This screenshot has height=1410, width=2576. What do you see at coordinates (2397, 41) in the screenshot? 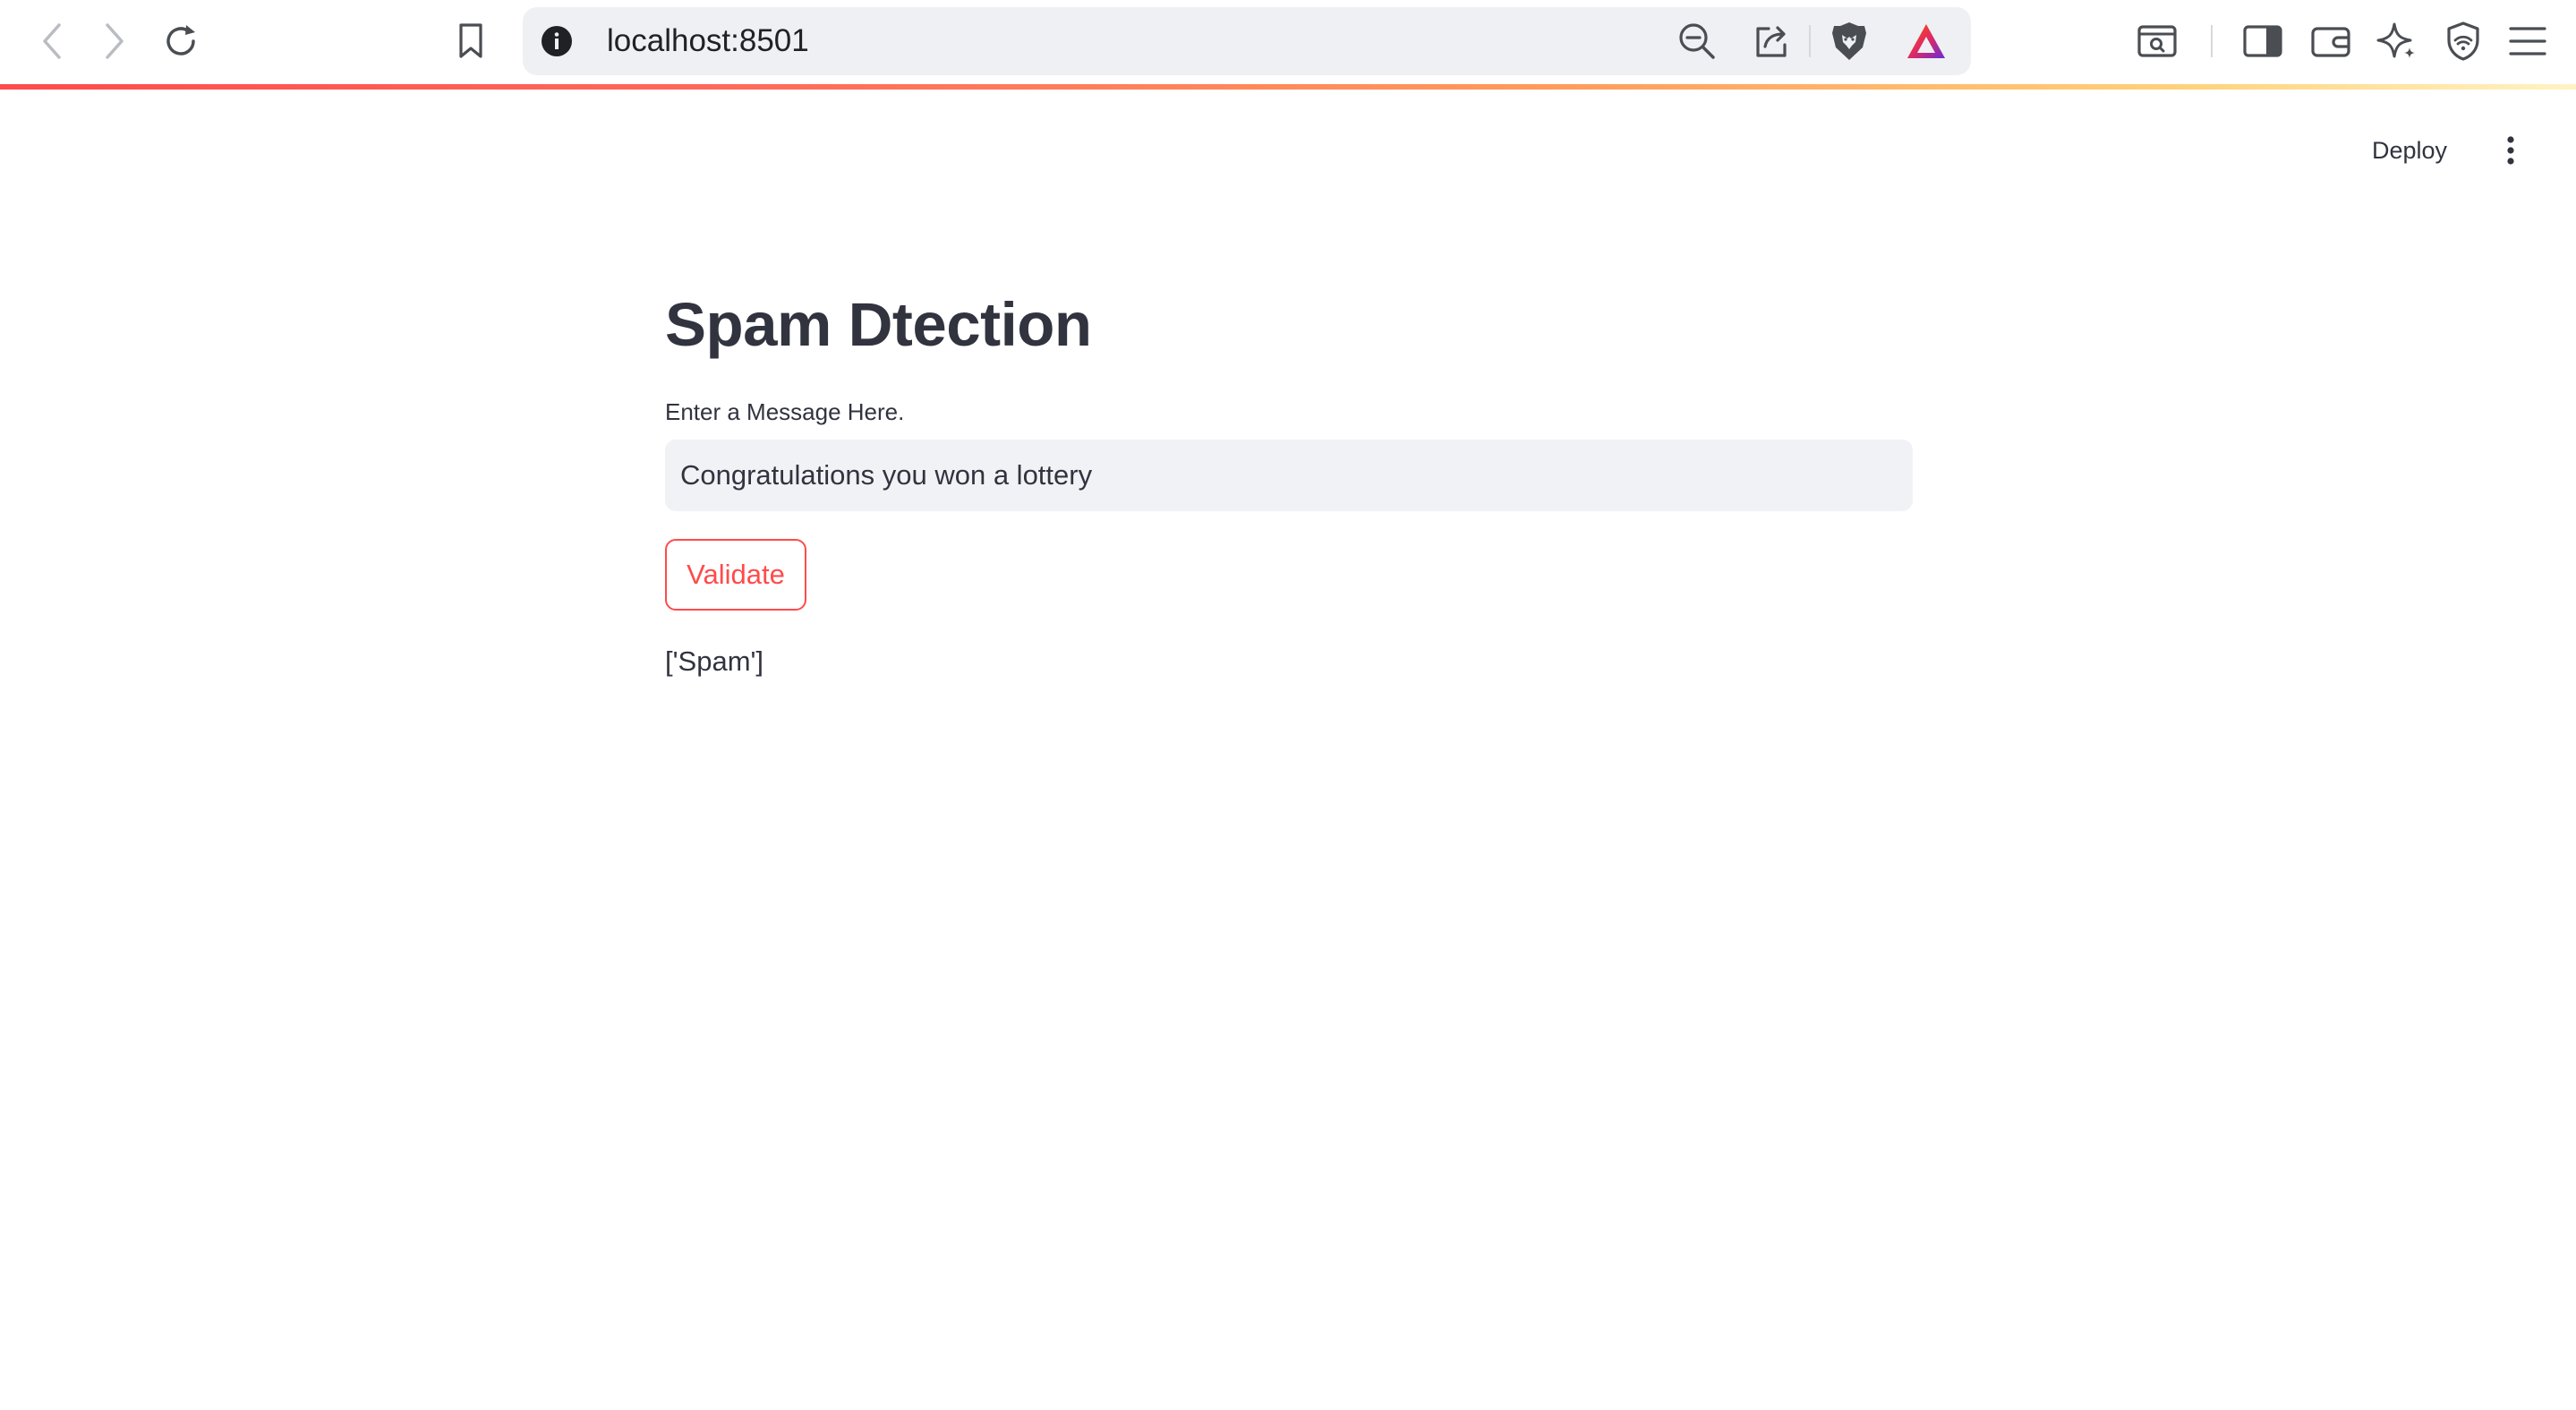
I see `leo-ai-icon` at bounding box center [2397, 41].